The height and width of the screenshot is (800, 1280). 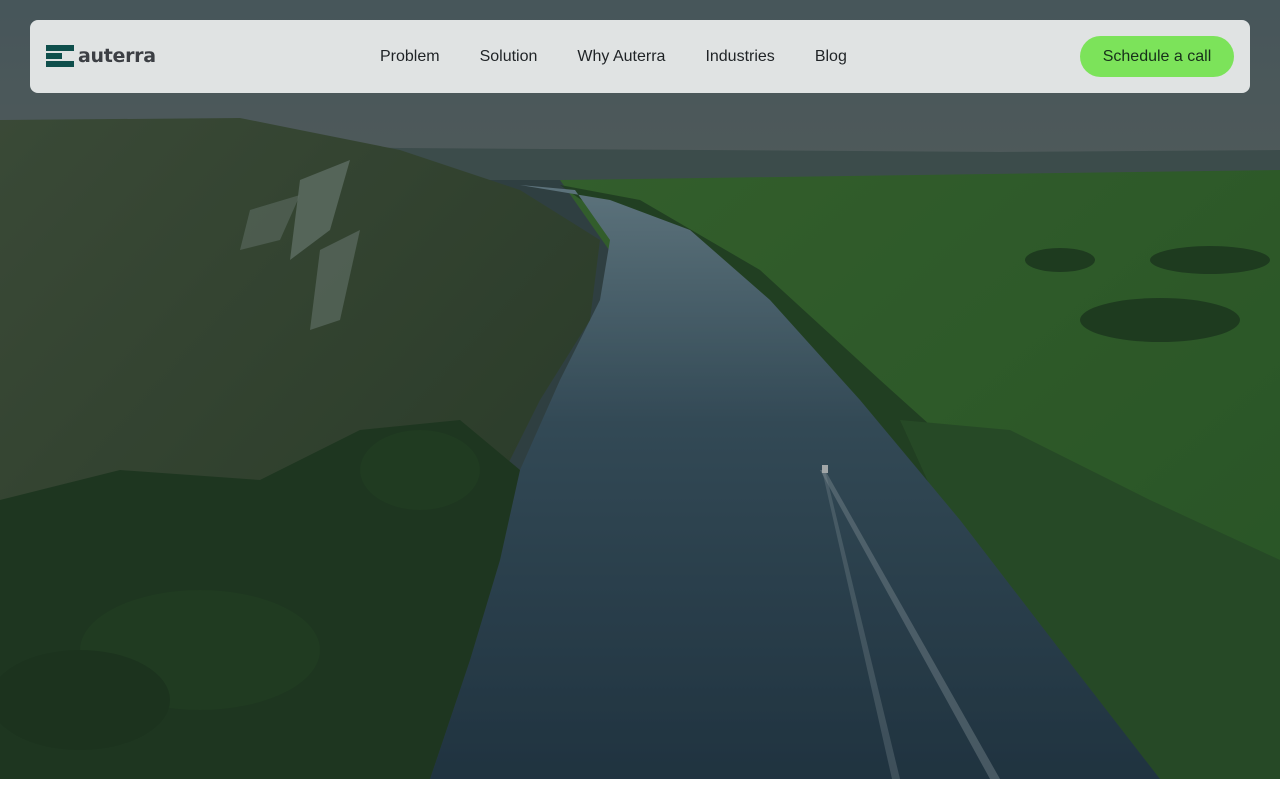 I want to click on brand-logo-link: auterra, so click(x=101, y=56).